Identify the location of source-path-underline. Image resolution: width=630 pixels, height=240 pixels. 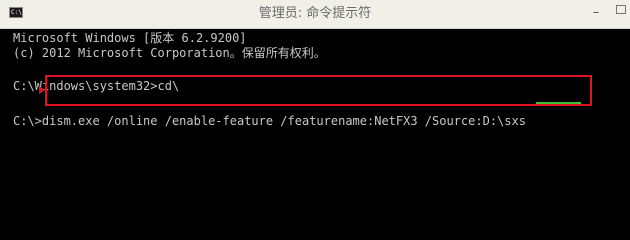
(558, 103).